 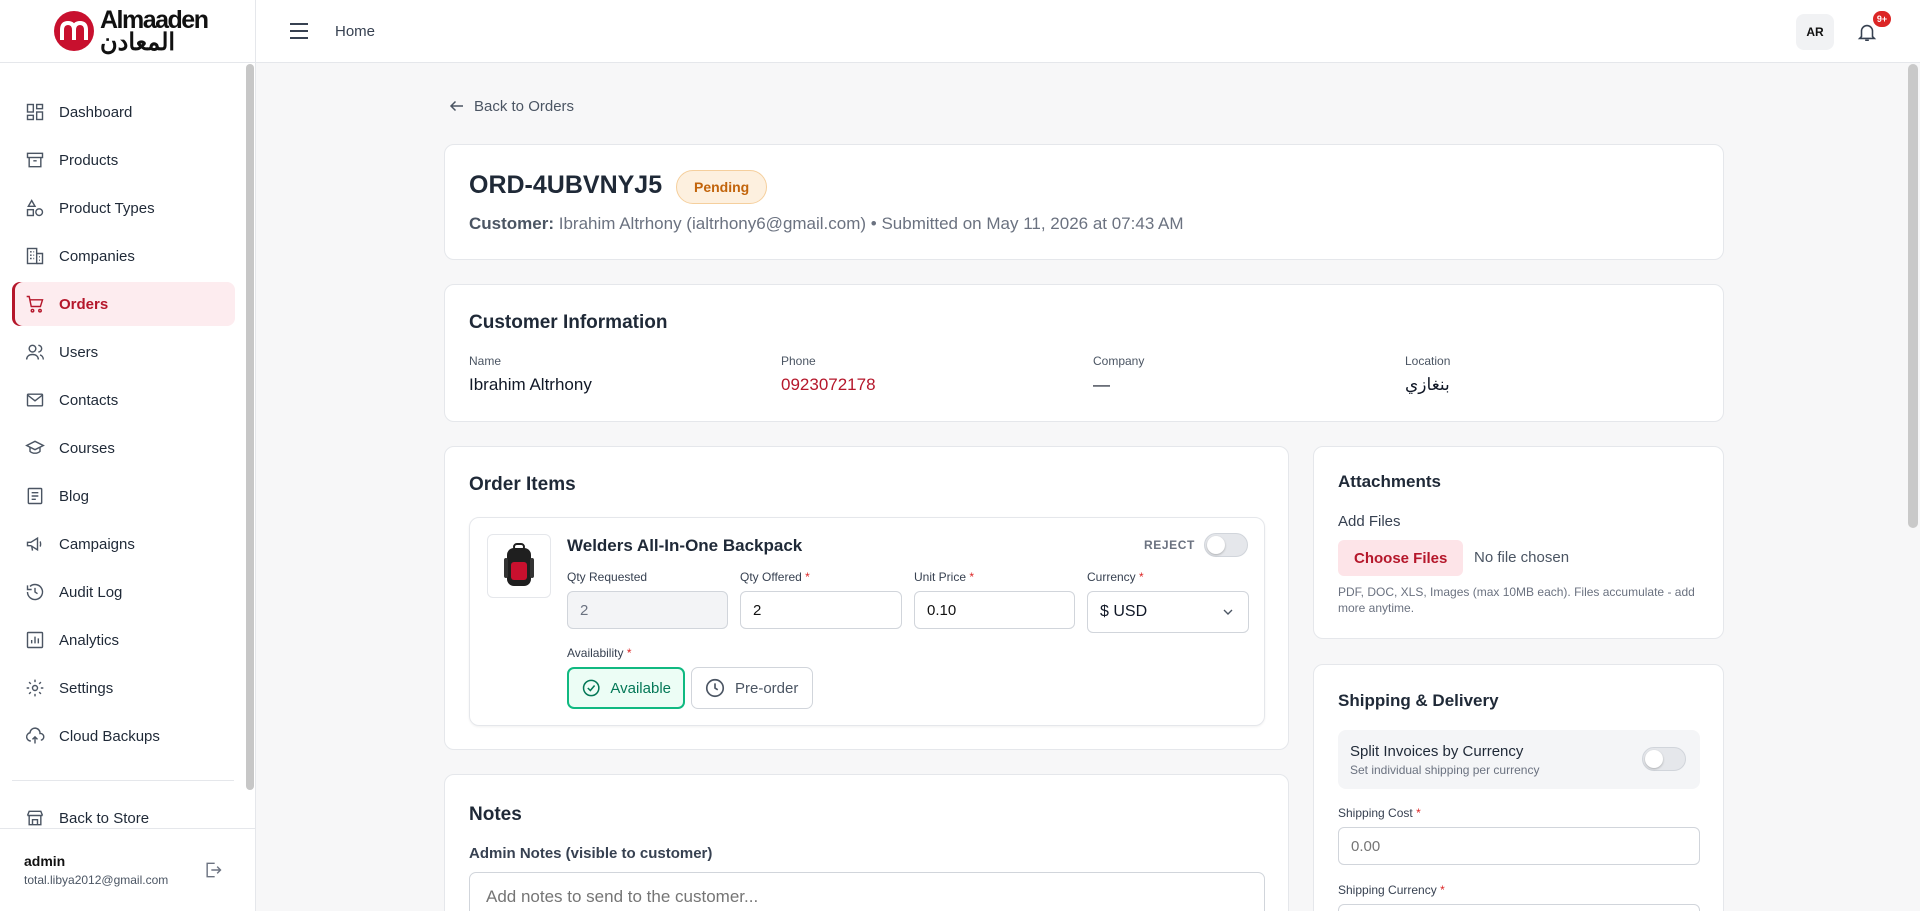 What do you see at coordinates (123, 304) in the screenshot?
I see `sidebar-item-orders: Orders` at bounding box center [123, 304].